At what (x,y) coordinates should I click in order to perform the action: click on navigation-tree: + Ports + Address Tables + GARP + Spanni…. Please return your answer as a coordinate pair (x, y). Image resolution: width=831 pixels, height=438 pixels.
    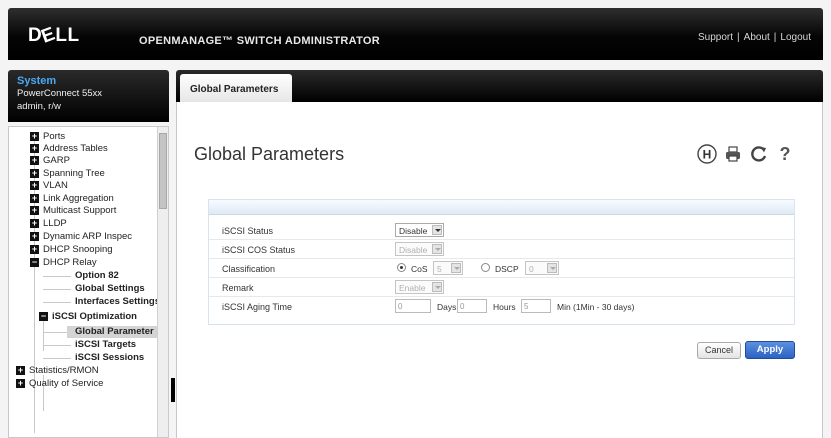
    Looking at the image, I should click on (88, 282).